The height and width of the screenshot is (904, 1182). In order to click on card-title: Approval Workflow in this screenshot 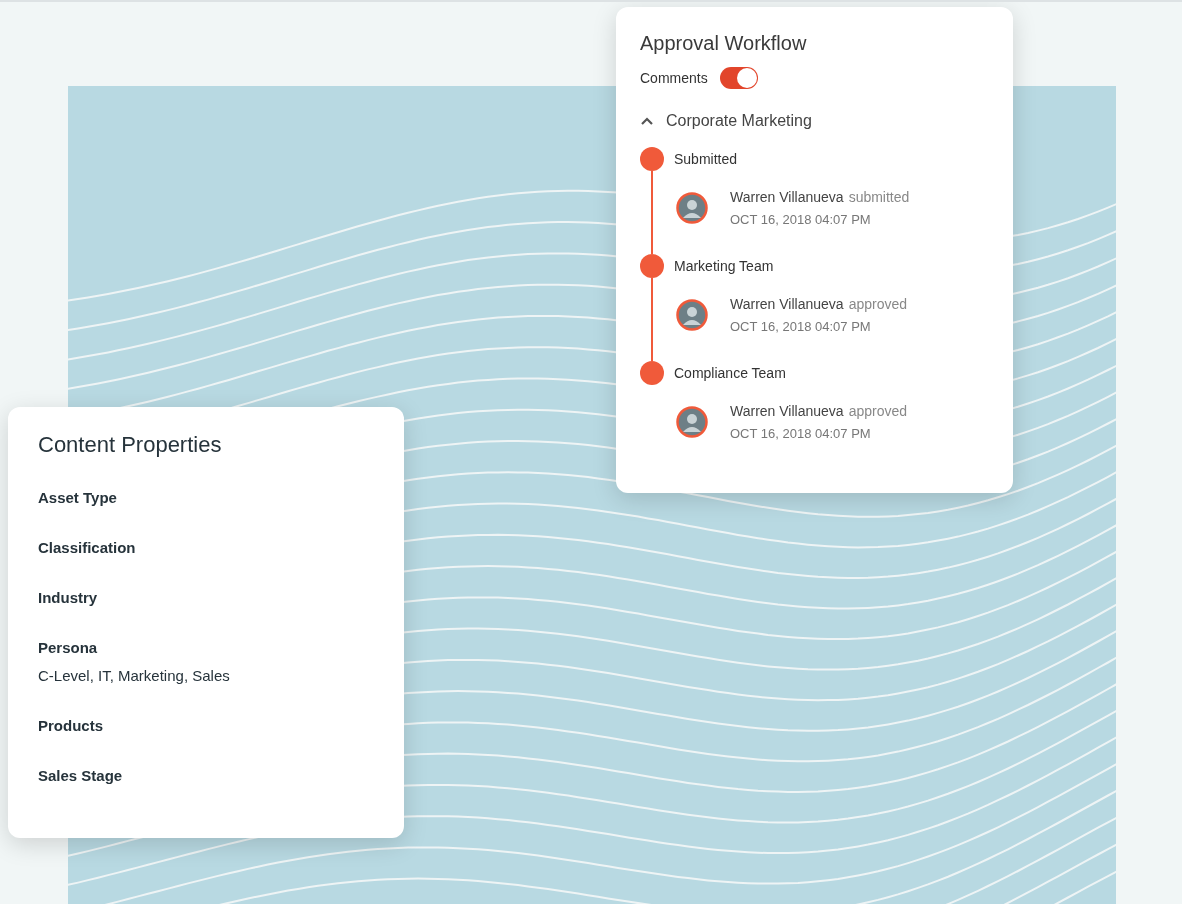, I will do `click(724, 43)`.